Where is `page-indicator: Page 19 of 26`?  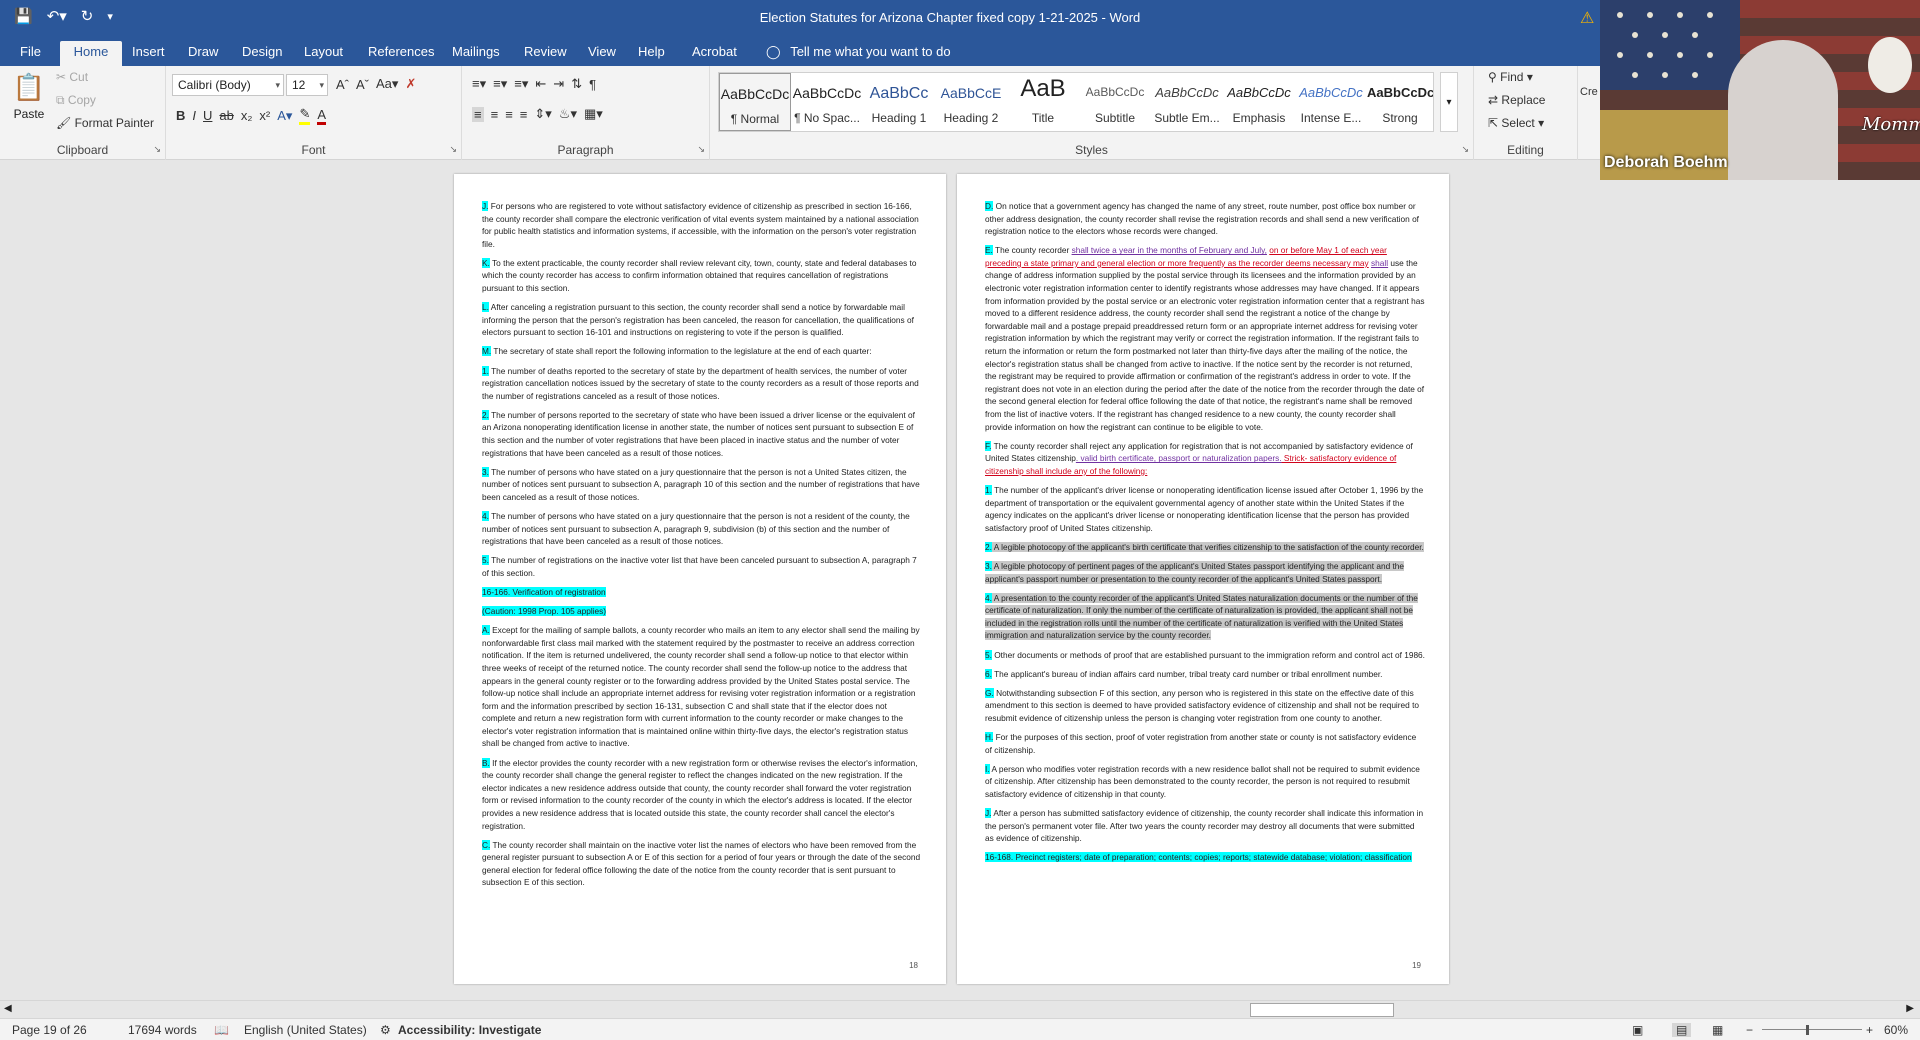 page-indicator: Page 19 of 26 is located at coordinates (49, 1030).